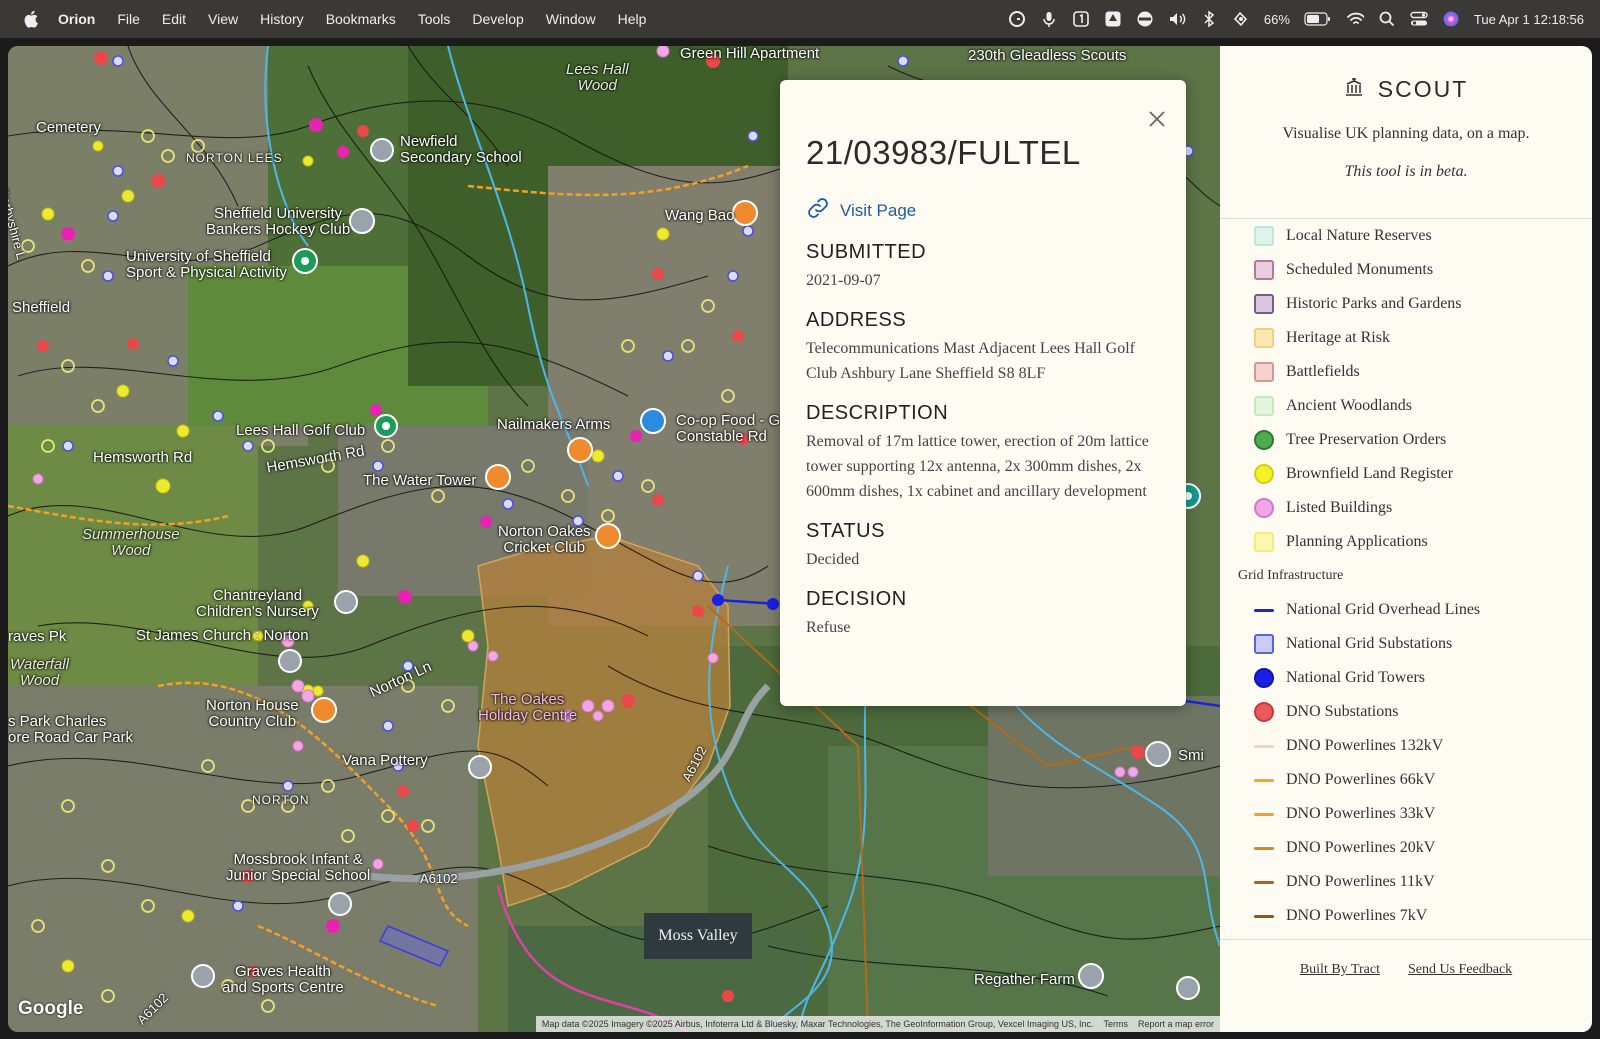  Describe the element at coordinates (252, 714) in the screenshot. I see `map-label-norton-house: Norton House Country Club` at that location.